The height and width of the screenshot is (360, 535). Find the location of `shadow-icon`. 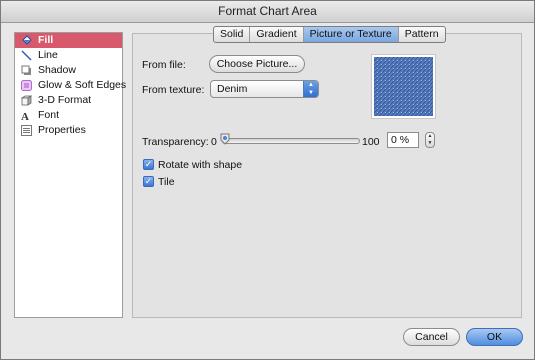

shadow-icon is located at coordinates (26, 70).